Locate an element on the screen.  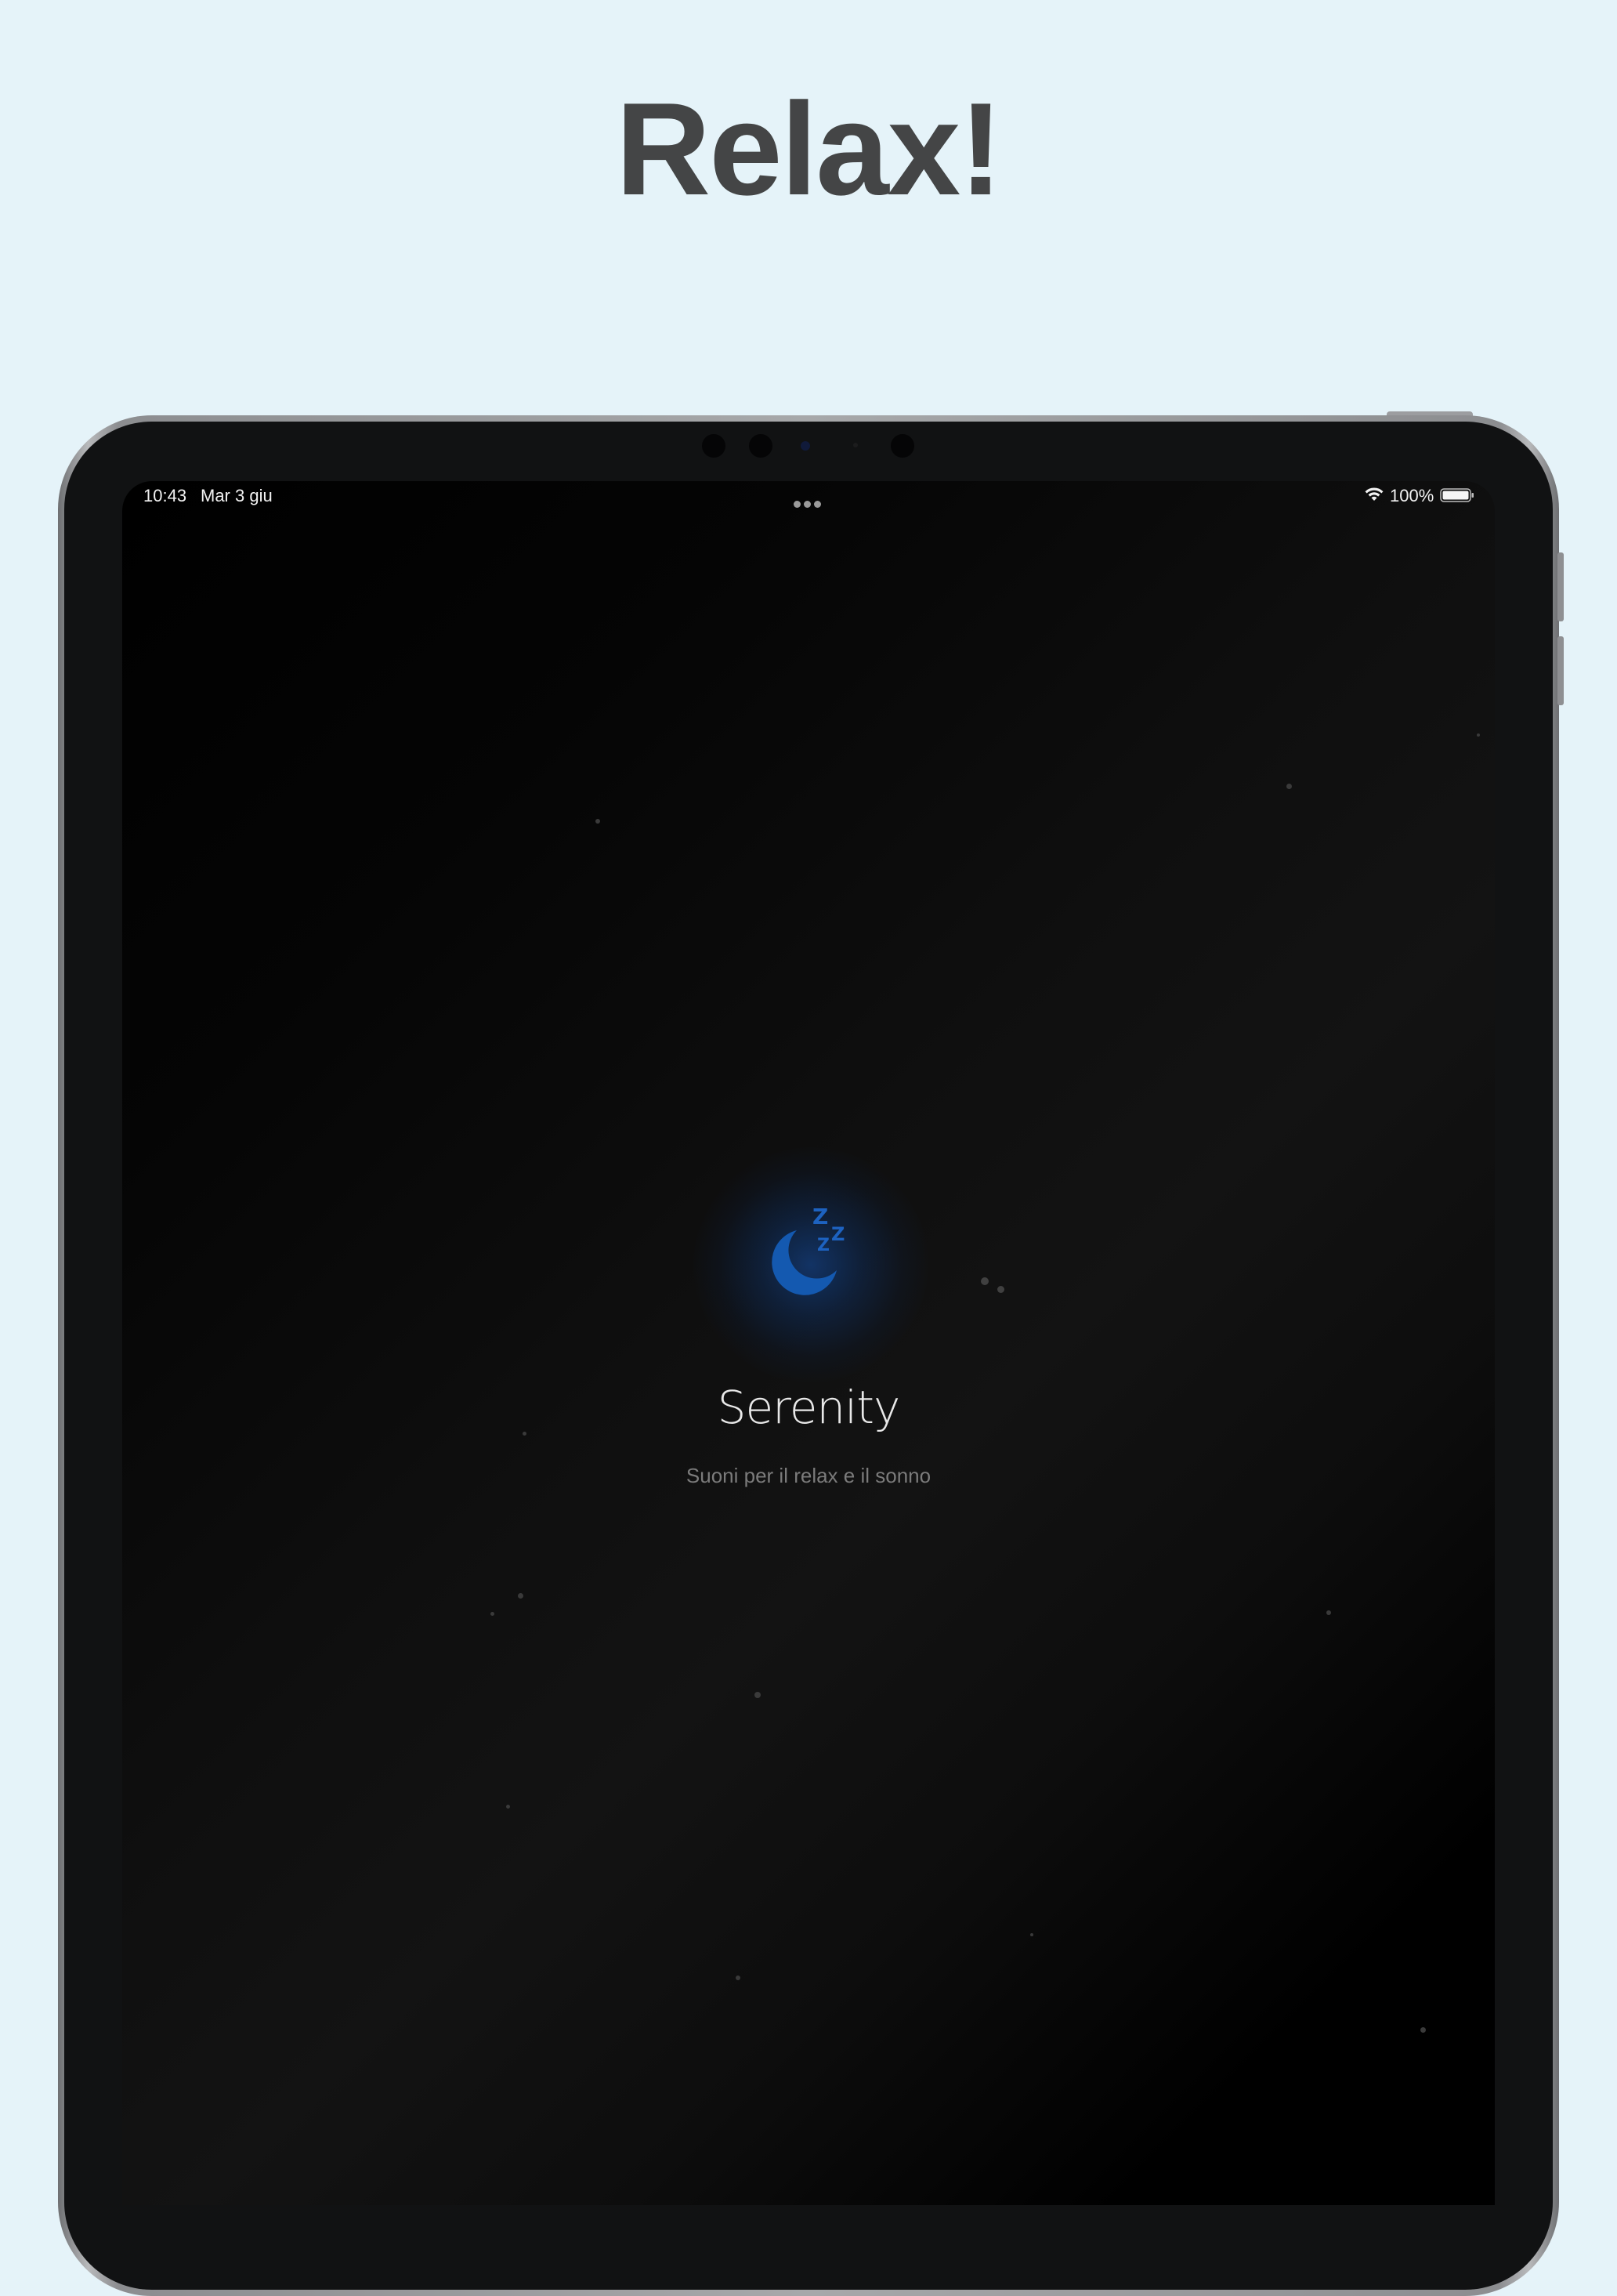
status-bar: 10:43 Mar 3 giu 100% is located at coordinates (808, 495).